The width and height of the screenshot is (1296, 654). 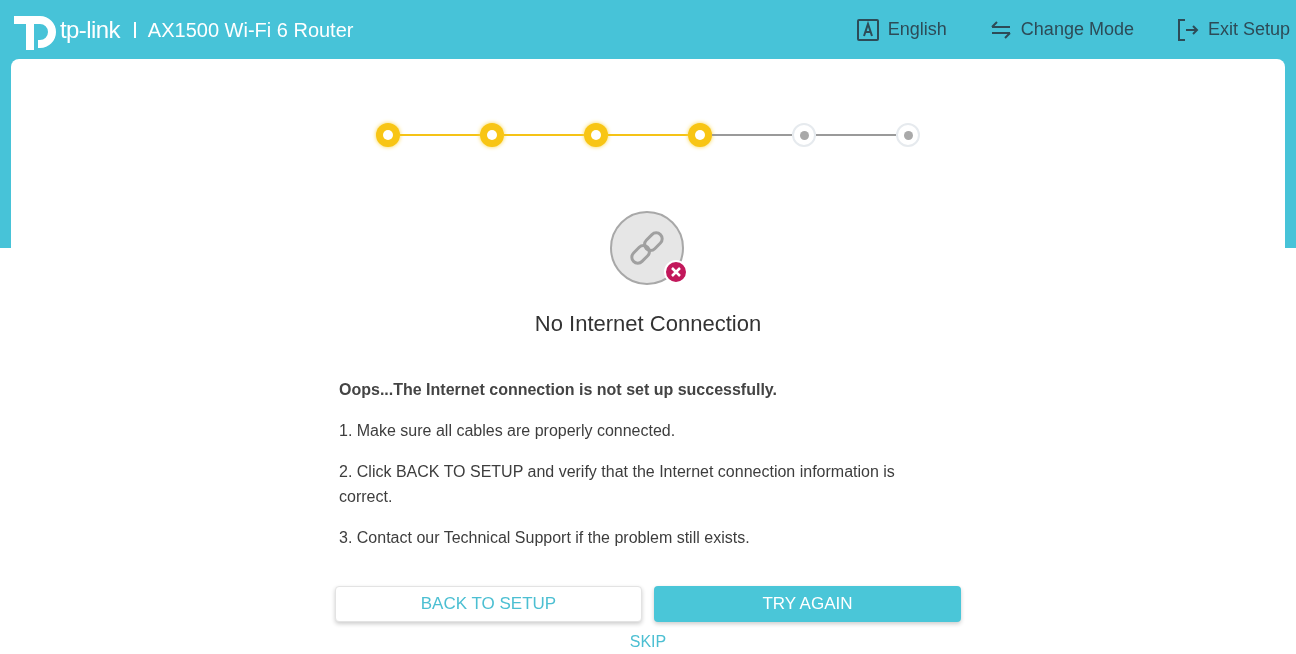 What do you see at coordinates (90, 29) in the screenshot?
I see `brand-logo-text: tp-link` at bounding box center [90, 29].